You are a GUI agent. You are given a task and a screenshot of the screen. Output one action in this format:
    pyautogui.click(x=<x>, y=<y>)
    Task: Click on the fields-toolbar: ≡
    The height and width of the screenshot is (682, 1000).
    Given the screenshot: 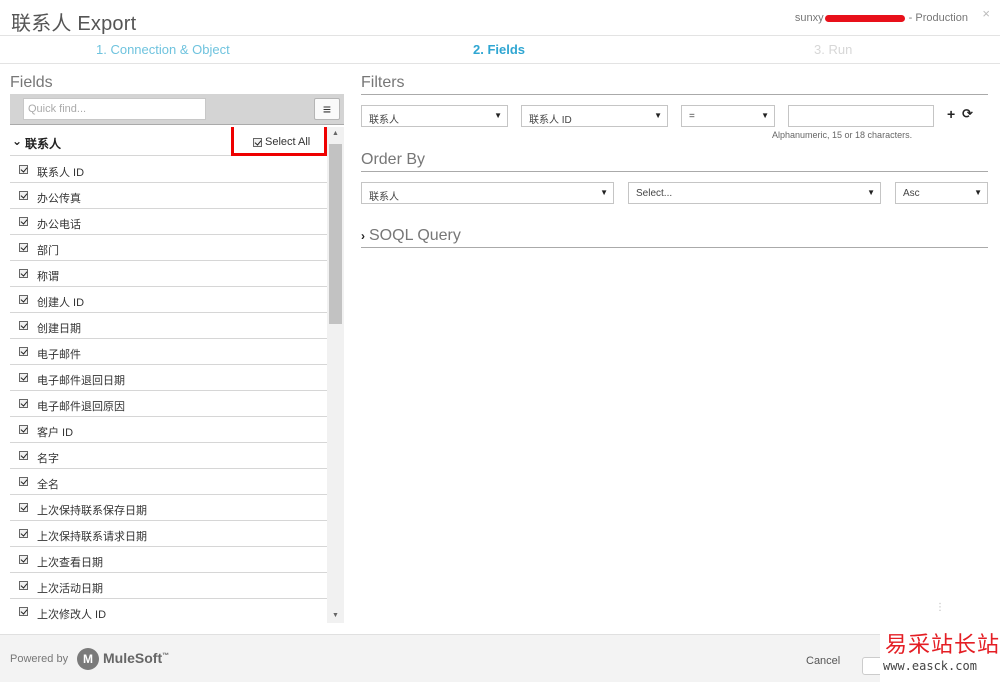 What is the action you would take?
    pyautogui.click(x=177, y=109)
    